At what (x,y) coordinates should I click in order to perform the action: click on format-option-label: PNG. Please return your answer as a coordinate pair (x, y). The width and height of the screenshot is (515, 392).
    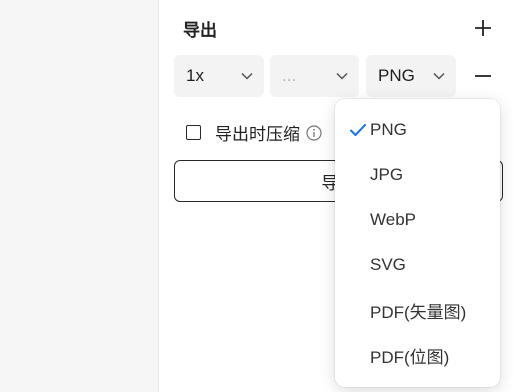
    Looking at the image, I should click on (388, 129).